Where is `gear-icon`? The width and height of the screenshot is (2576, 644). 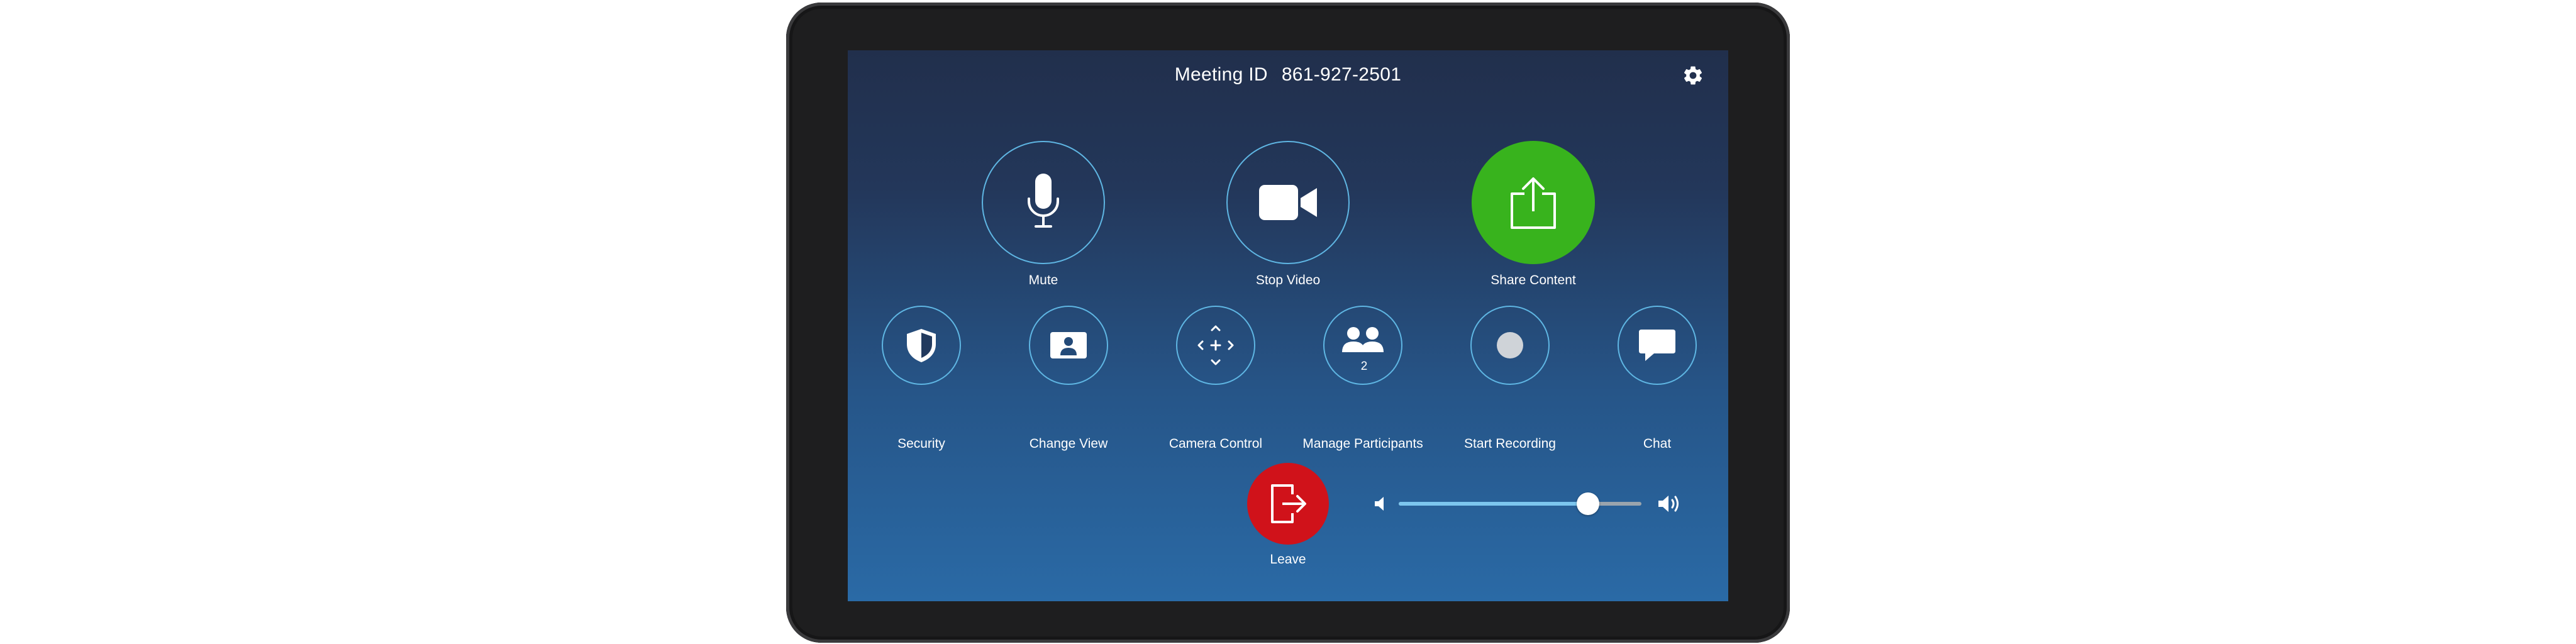 gear-icon is located at coordinates (1693, 75).